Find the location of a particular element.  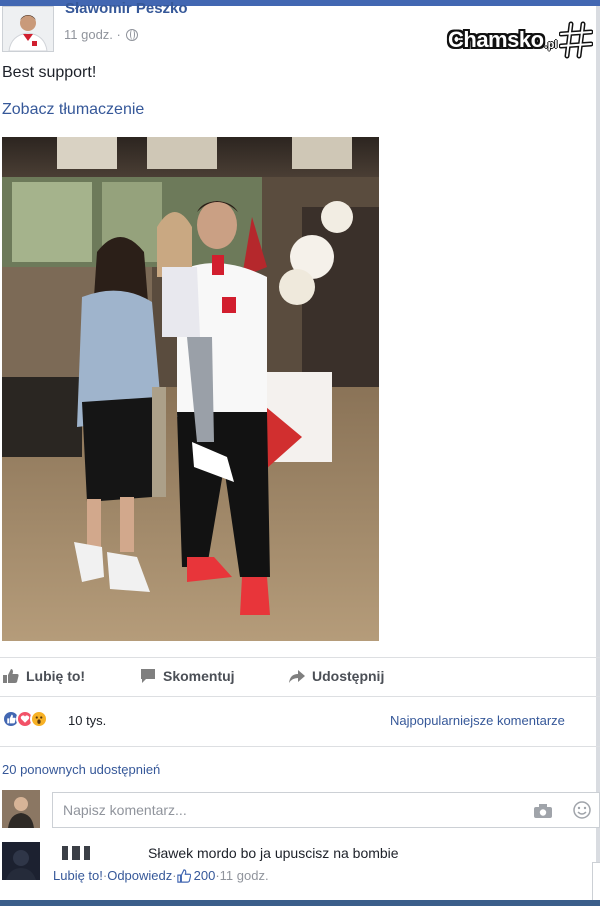

bottom-bar is located at coordinates (300, 903).